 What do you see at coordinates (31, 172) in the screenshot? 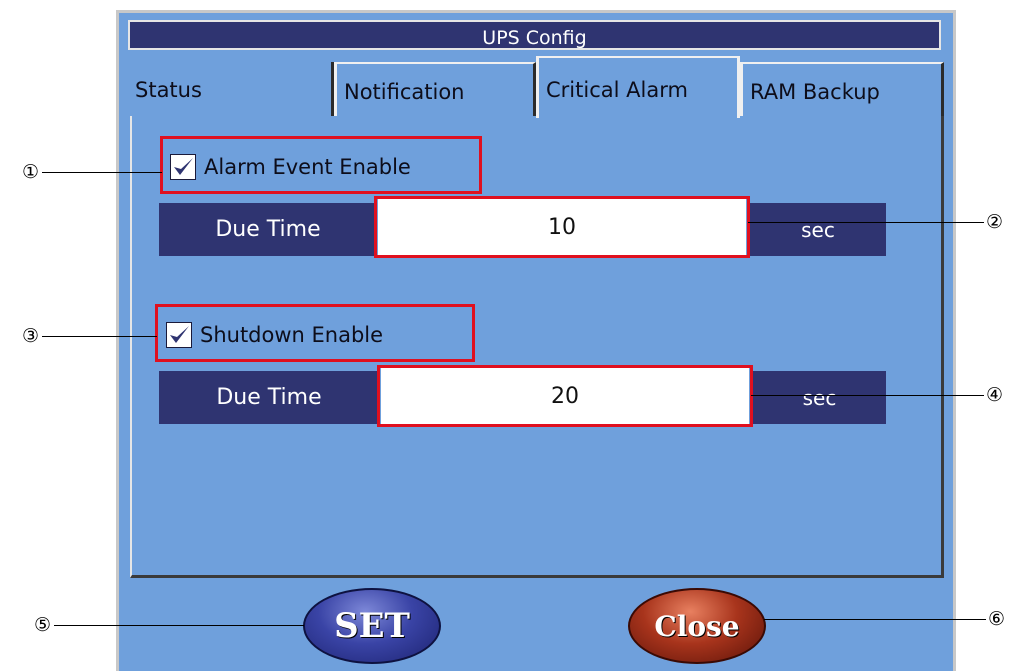
I see `callout-1: ①` at bounding box center [31, 172].